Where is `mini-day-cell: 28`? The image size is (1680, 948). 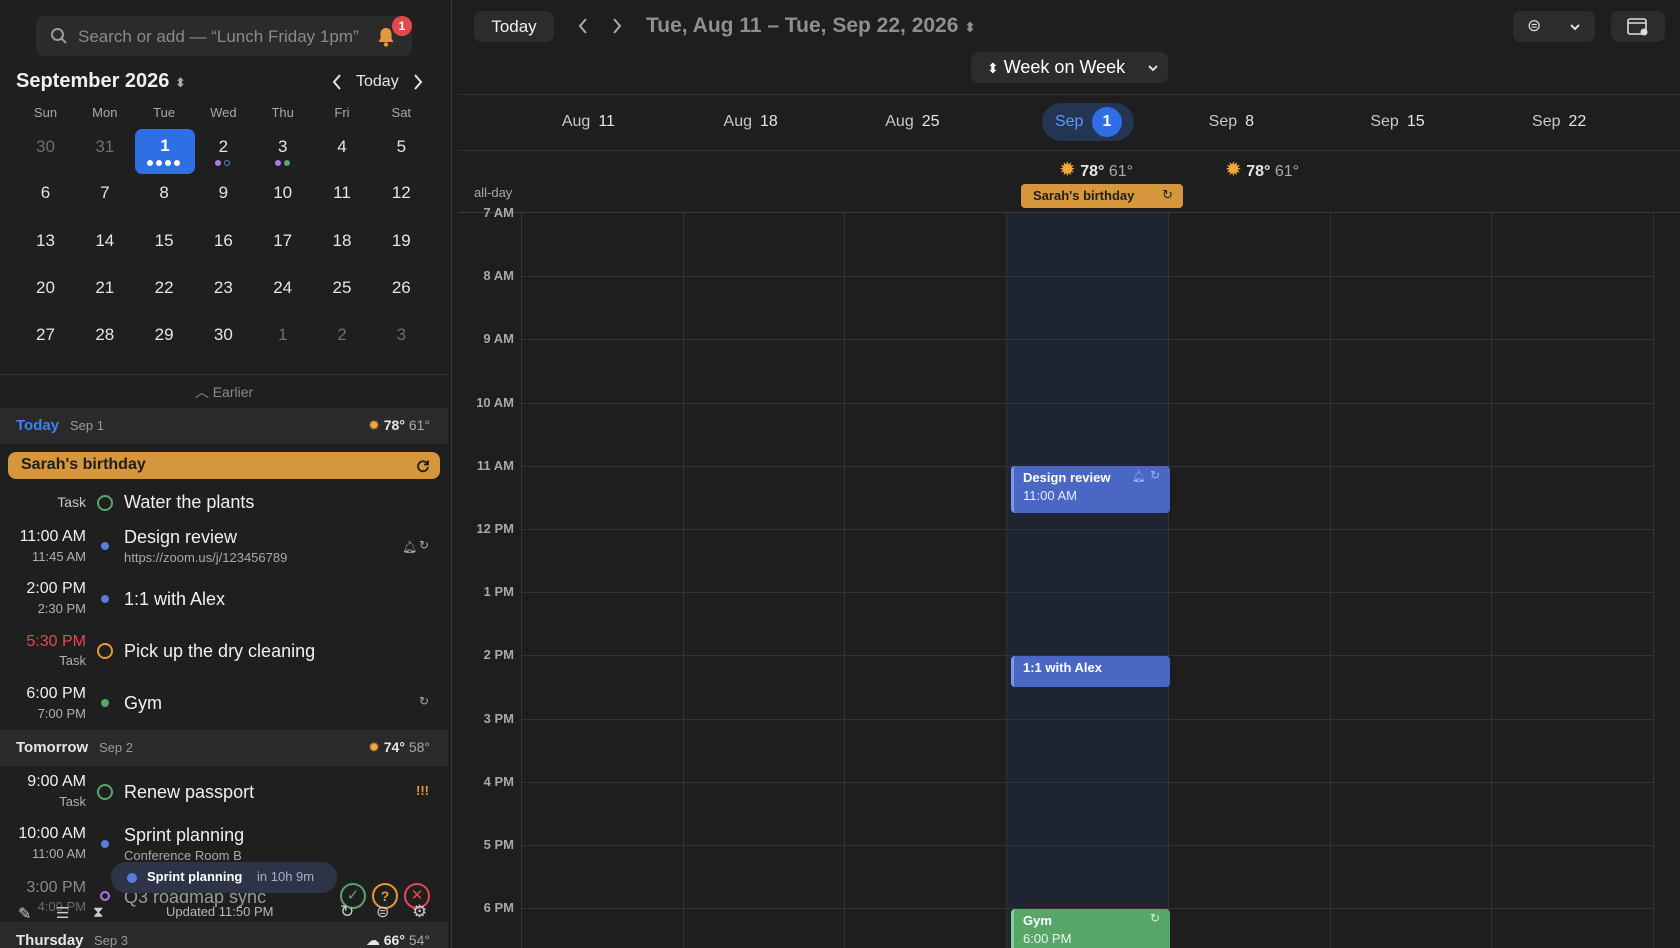
mini-day-cell: 28 is located at coordinates (104, 335).